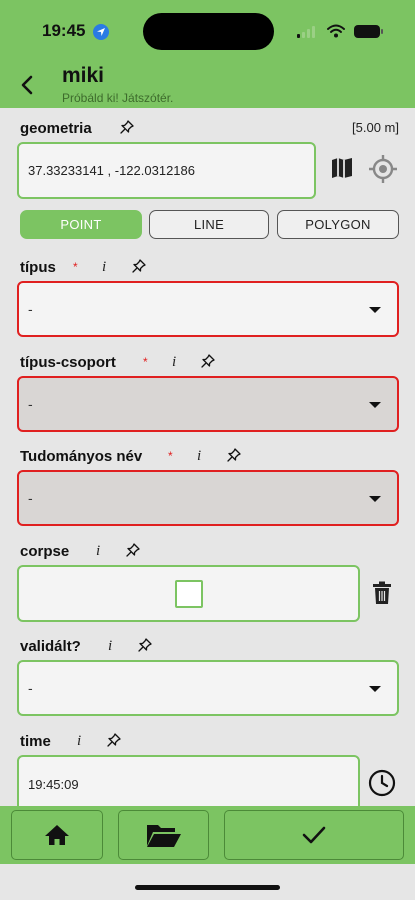 The image size is (415, 900). I want to click on home-indicator-area, so click(207, 882).